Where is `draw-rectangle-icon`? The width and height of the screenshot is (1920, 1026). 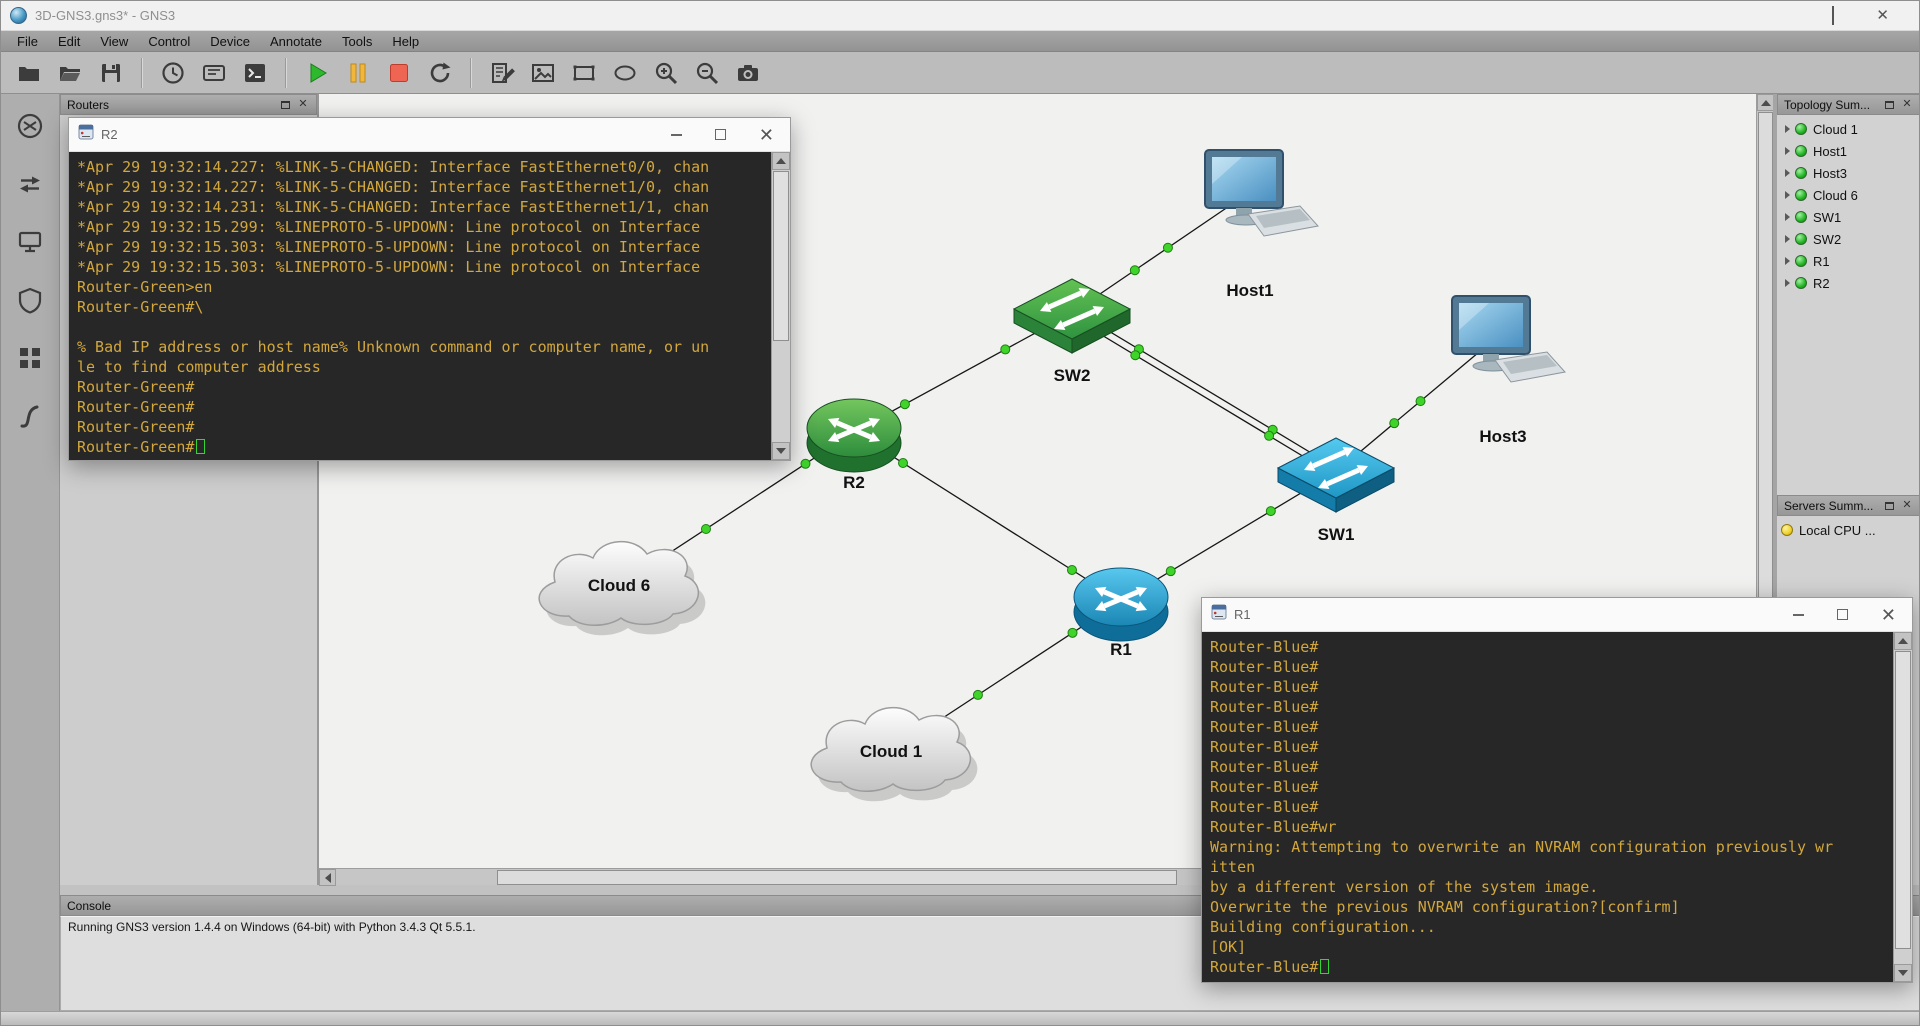
draw-rectangle-icon is located at coordinates (584, 73).